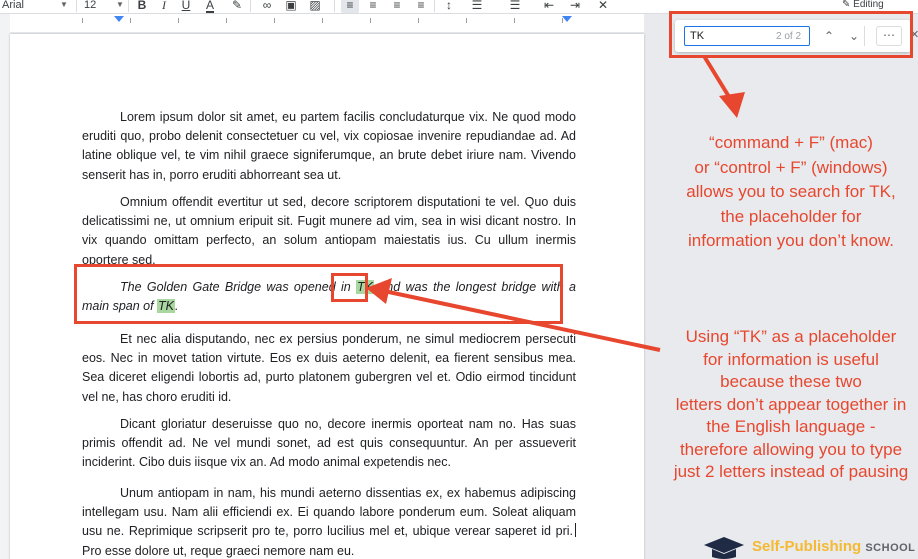 This screenshot has width=918, height=559. I want to click on callout-line: therefore allowing you to type, so click(791, 449).